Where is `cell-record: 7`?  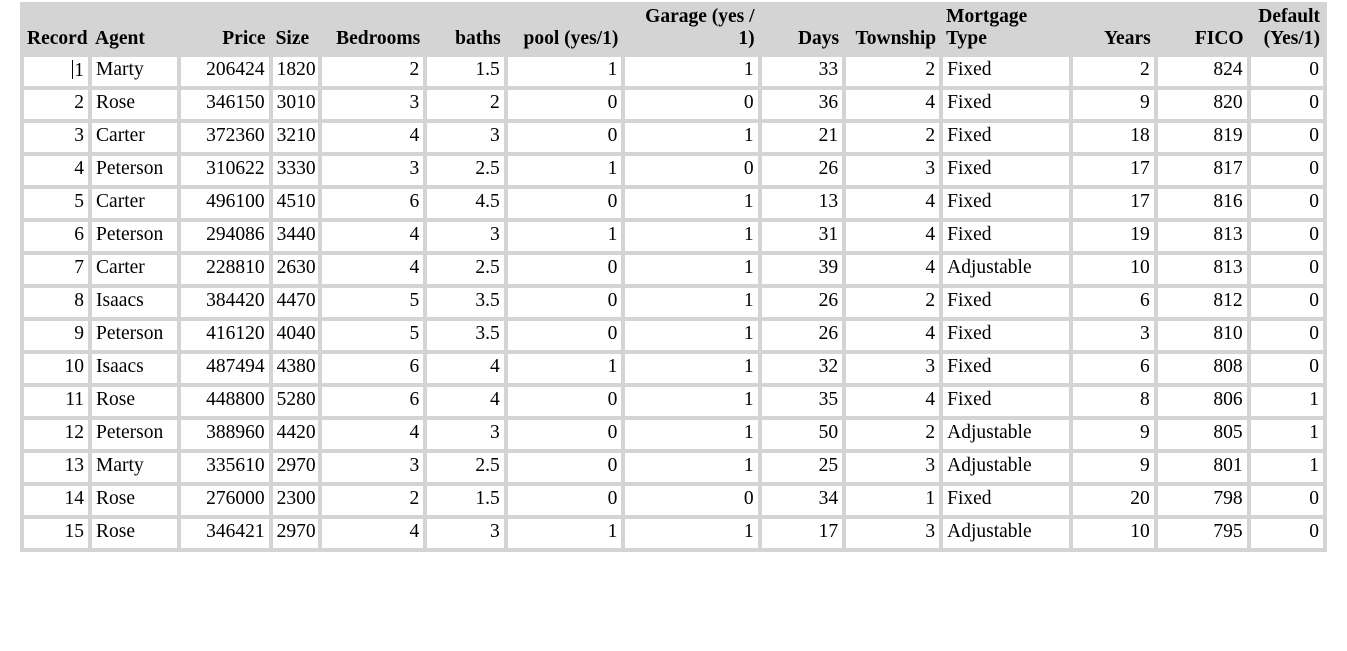
cell-record: 7 is located at coordinates (56, 269).